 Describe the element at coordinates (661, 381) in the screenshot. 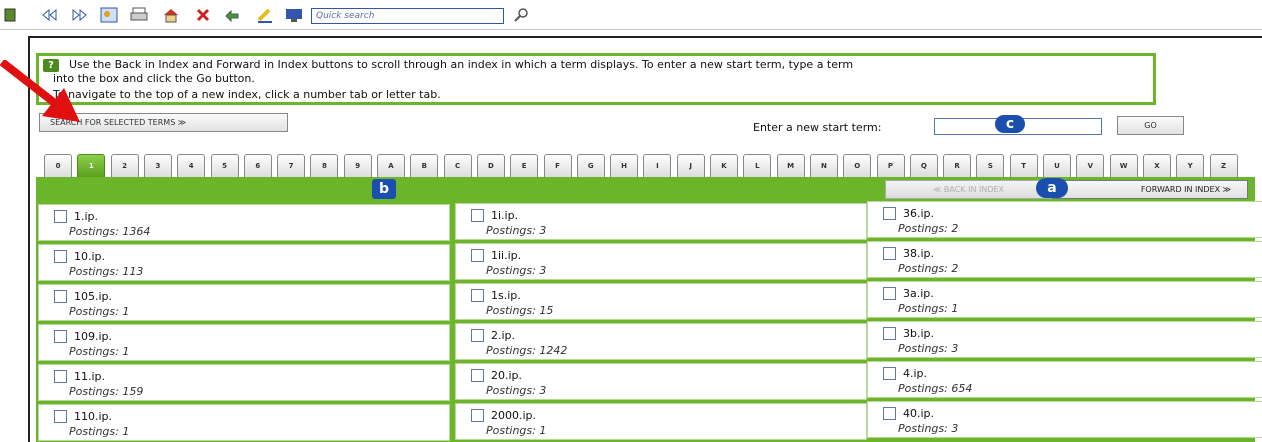

I see `list-item: 20.ip. Postings: 3` at that location.